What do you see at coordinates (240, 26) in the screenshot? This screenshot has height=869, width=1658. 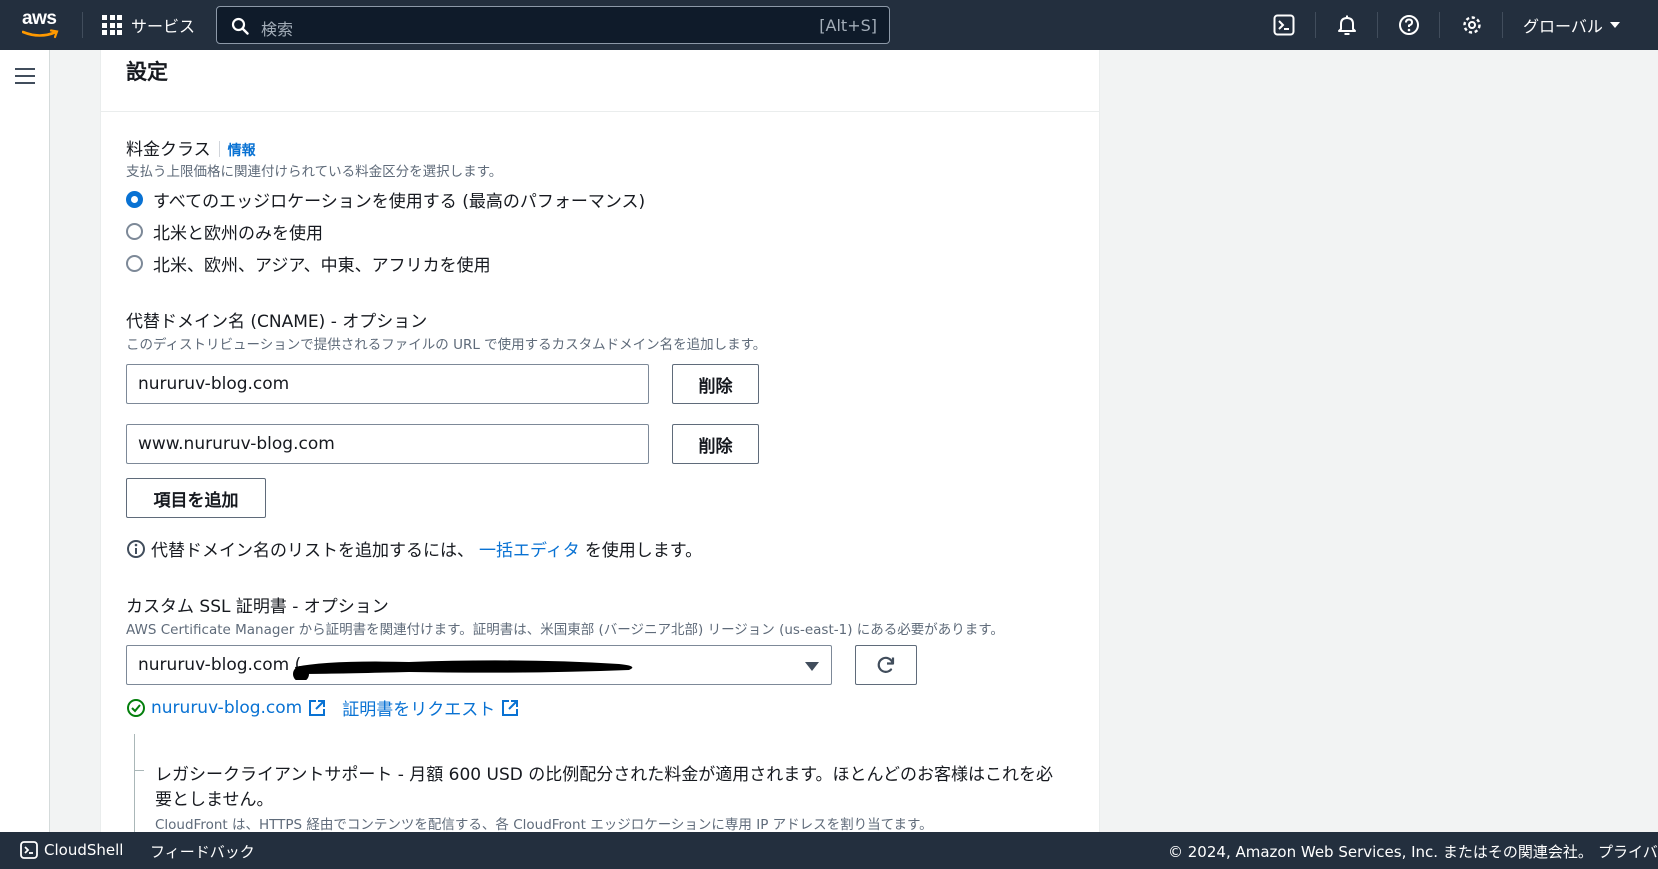 I see `search-icon` at bounding box center [240, 26].